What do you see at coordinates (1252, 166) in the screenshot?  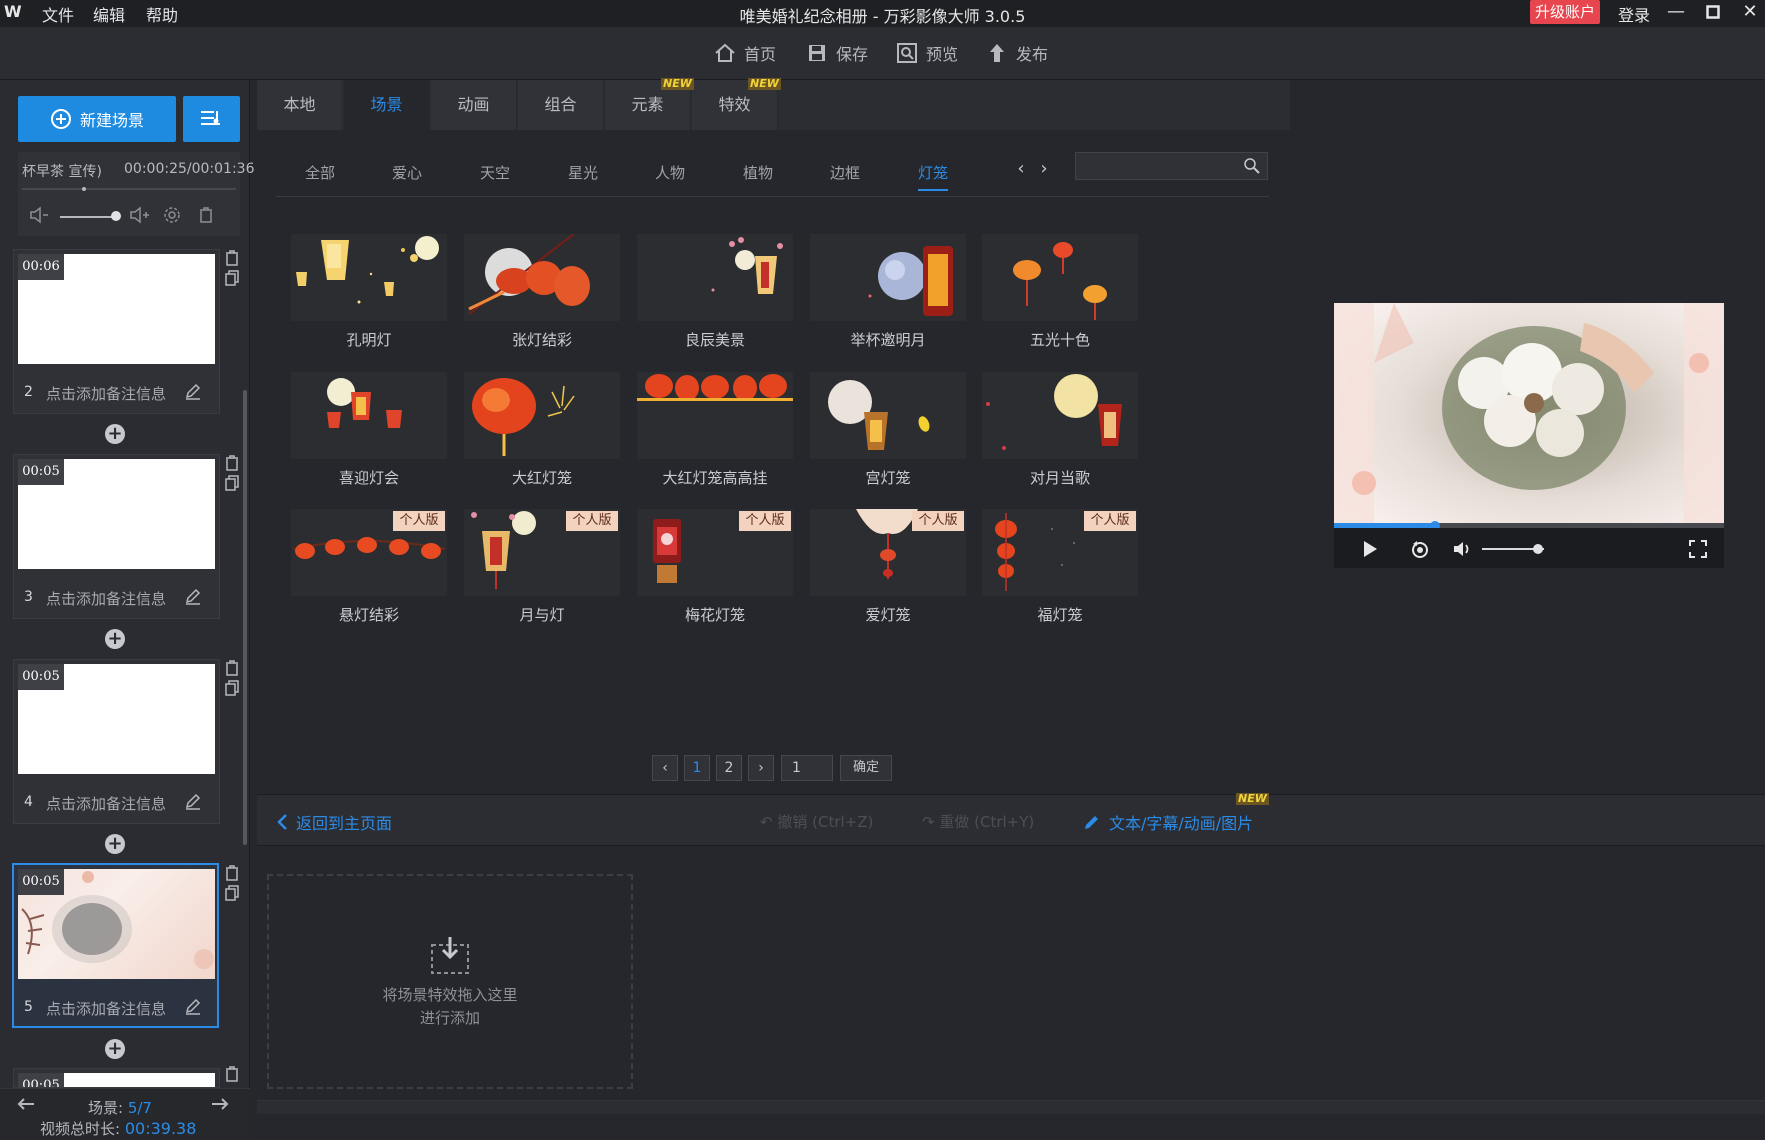 I see `search-icon` at bounding box center [1252, 166].